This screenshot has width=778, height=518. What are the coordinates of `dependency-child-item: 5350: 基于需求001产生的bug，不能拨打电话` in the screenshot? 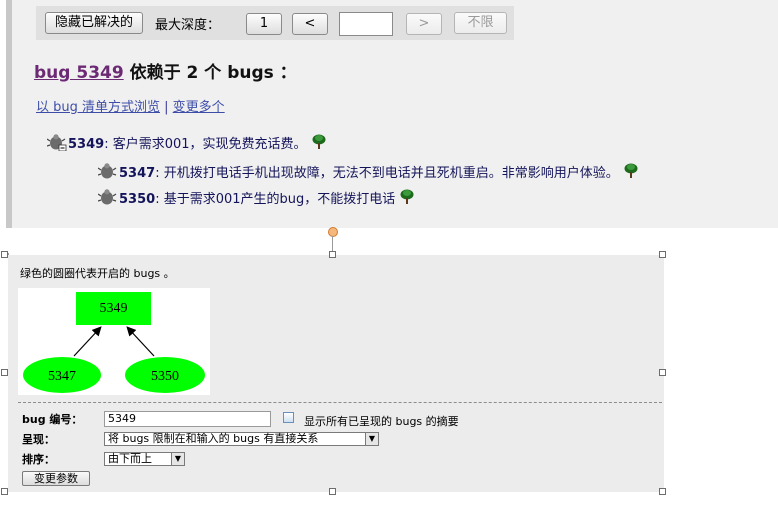 It's located at (255, 199).